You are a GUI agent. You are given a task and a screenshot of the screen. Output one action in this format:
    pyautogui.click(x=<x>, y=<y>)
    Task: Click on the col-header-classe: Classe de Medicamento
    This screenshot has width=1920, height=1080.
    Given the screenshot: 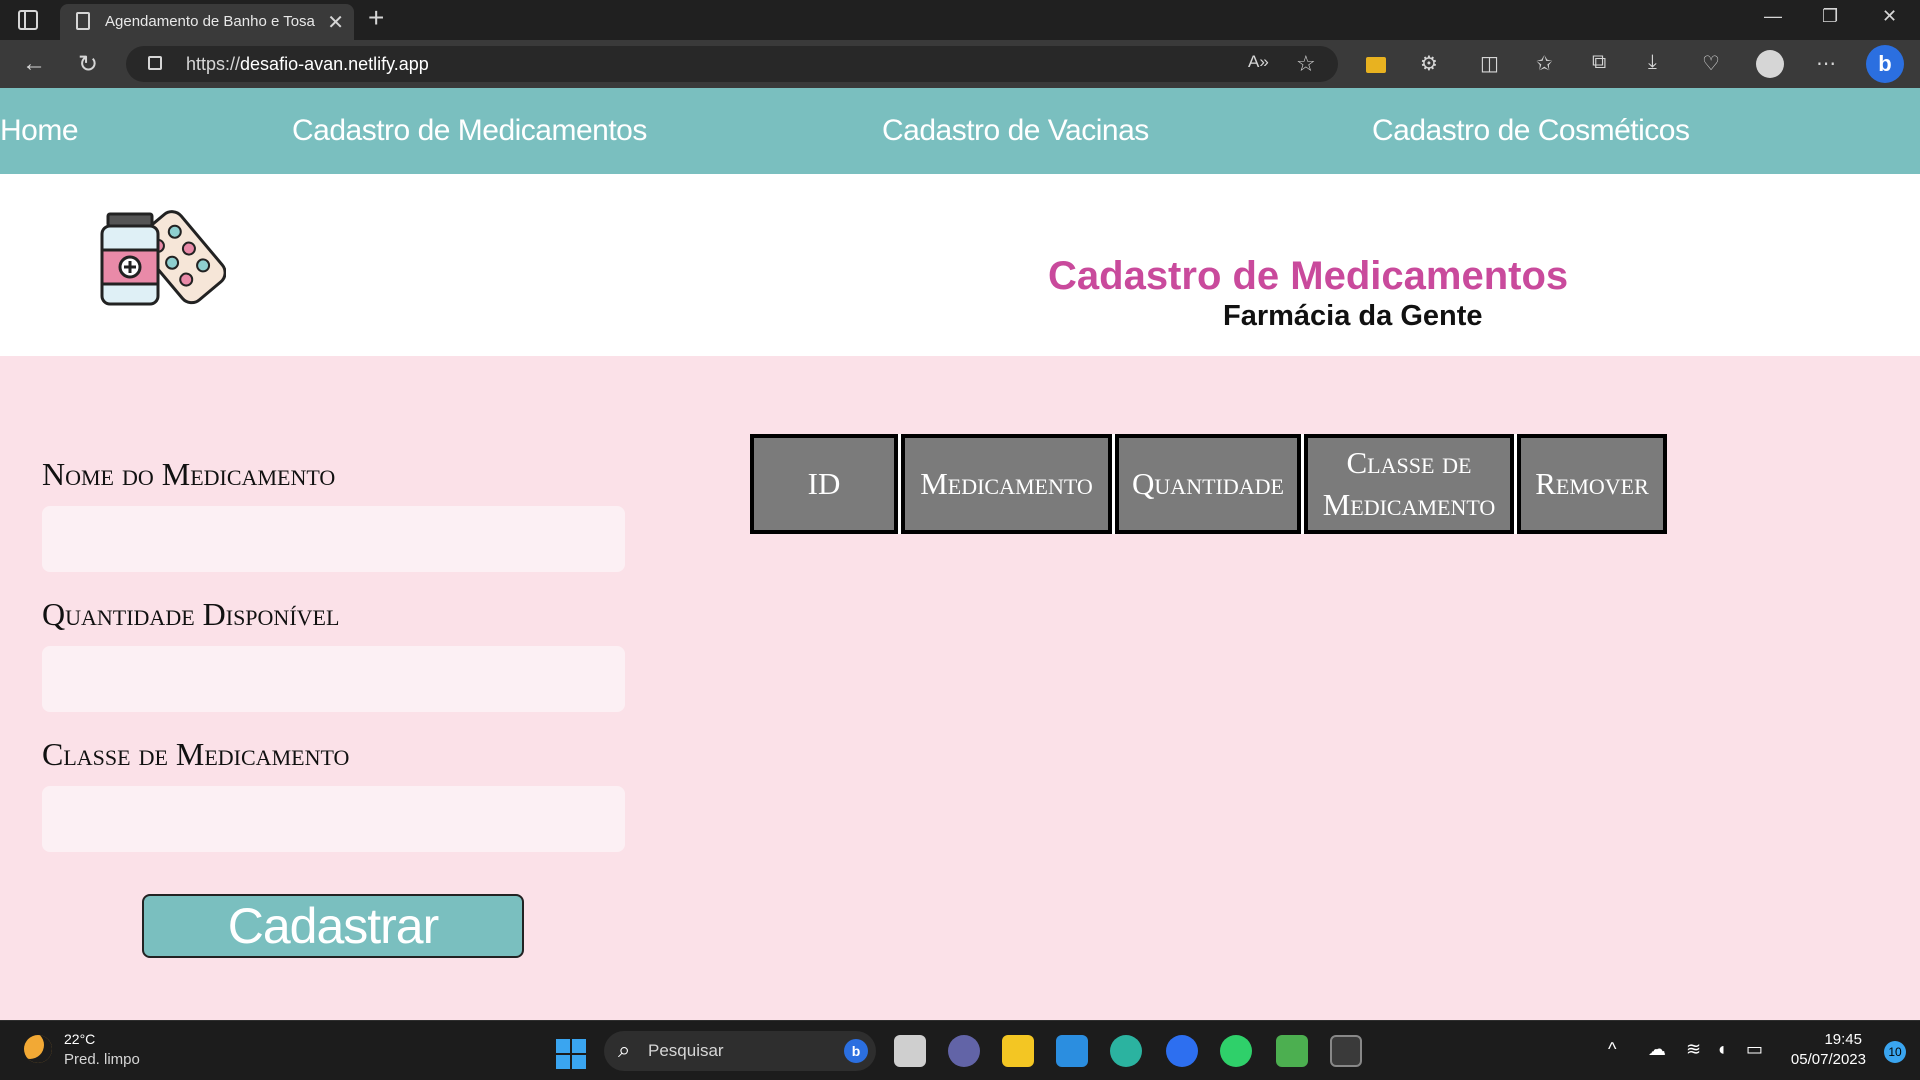 What is the action you would take?
    pyautogui.click(x=1409, y=484)
    